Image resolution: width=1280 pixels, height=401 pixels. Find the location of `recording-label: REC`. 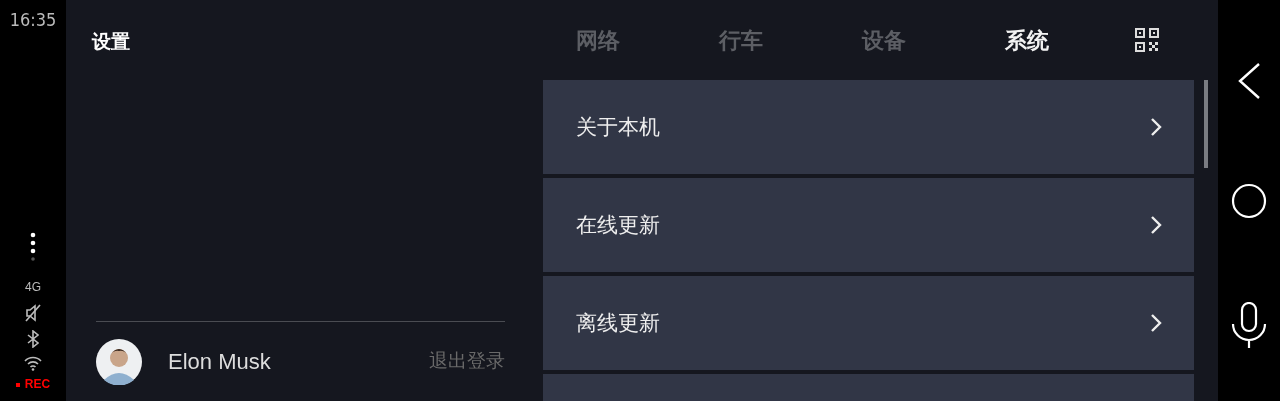

recording-label: REC is located at coordinates (37, 384).